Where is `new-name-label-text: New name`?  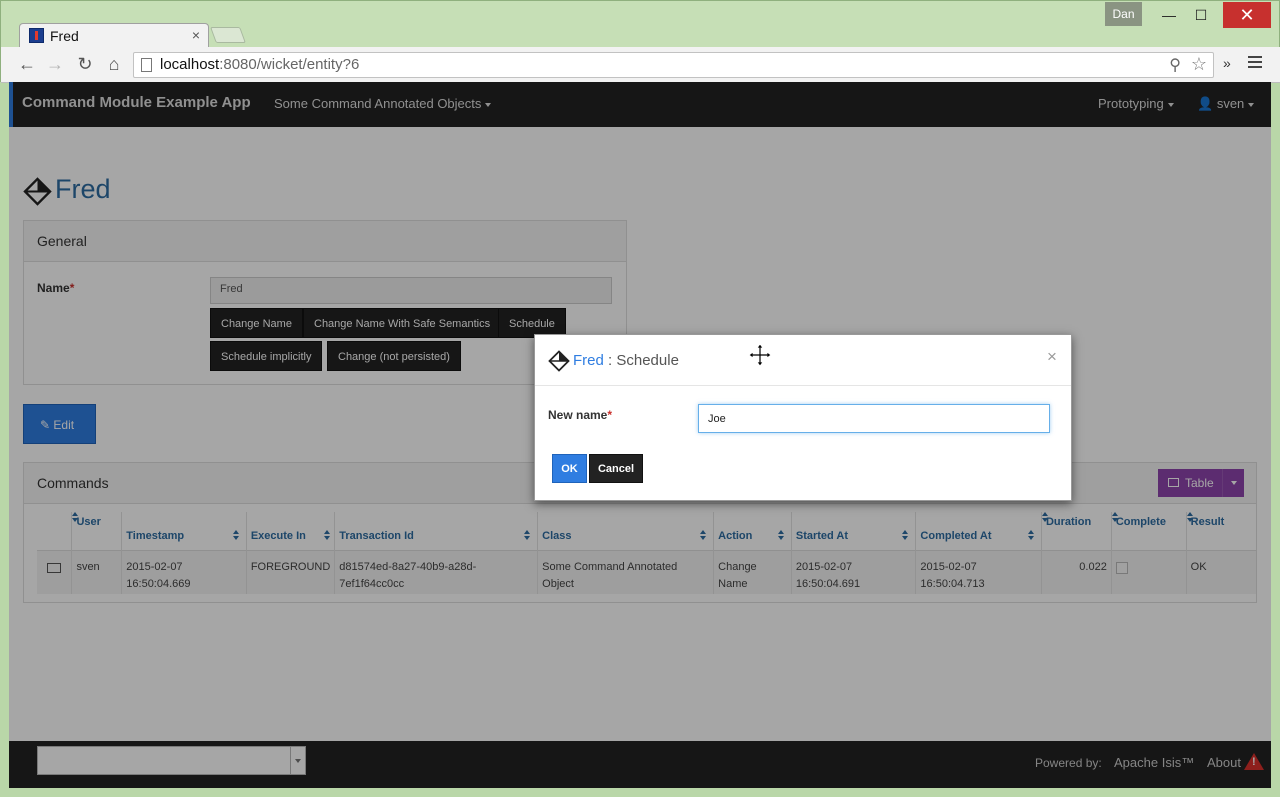
new-name-label-text: New name is located at coordinates (578, 415).